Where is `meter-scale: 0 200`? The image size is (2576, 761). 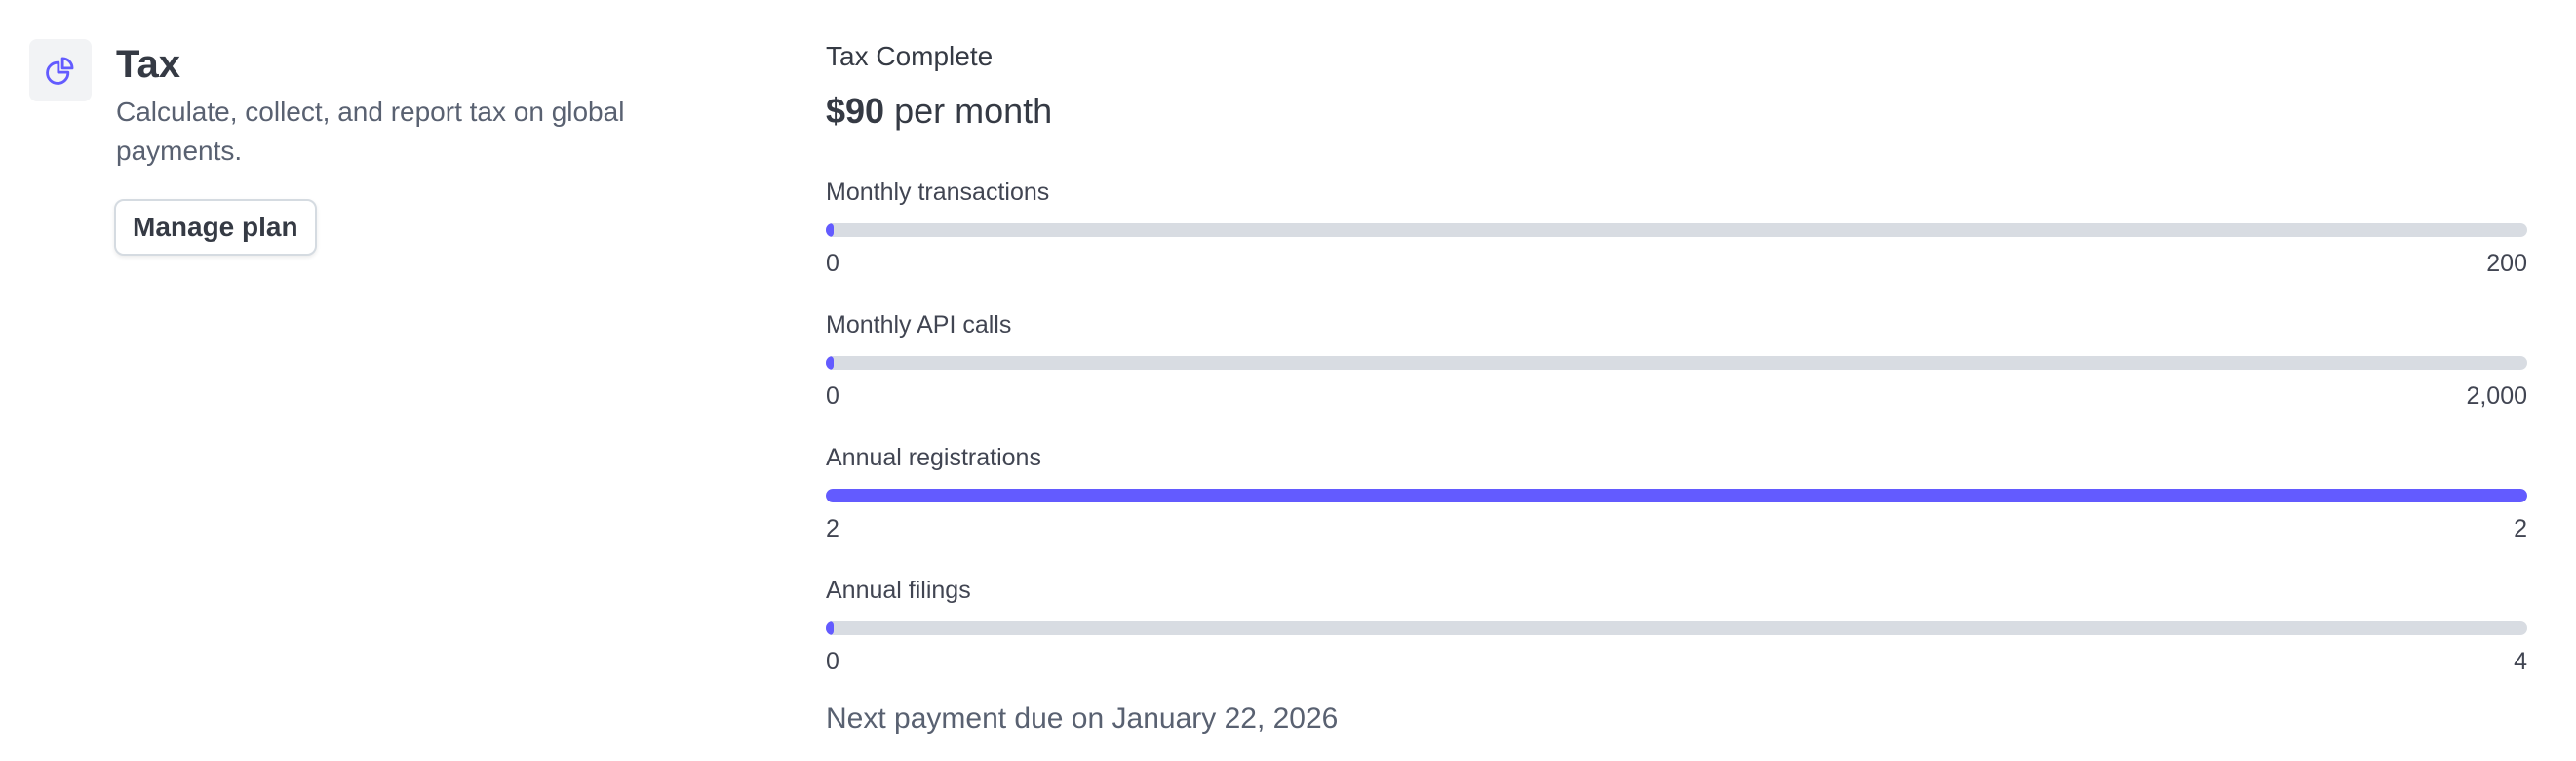 meter-scale: 0 200 is located at coordinates (1676, 263).